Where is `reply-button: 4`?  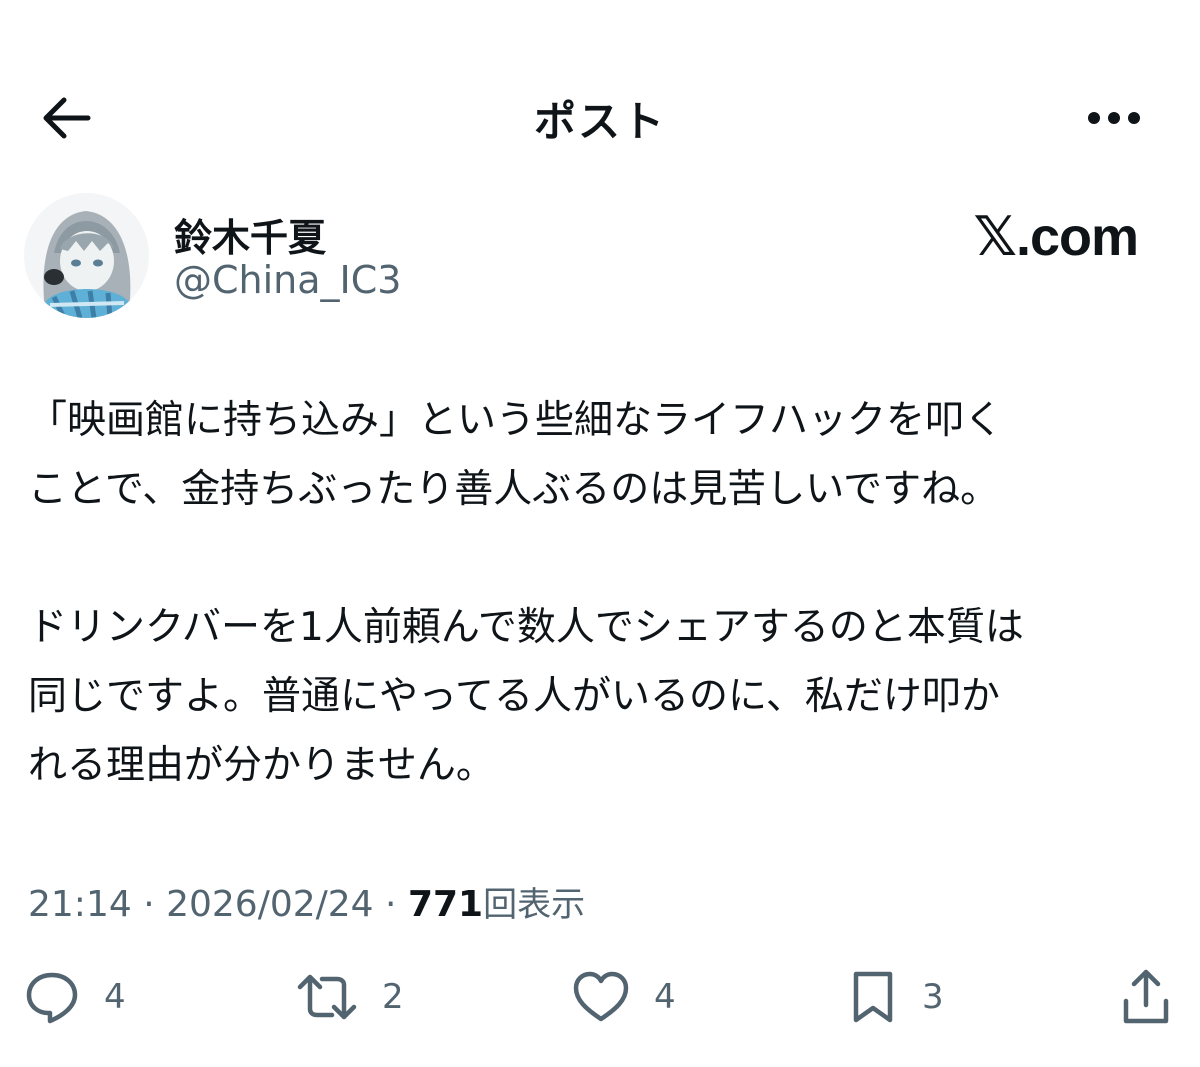 reply-button: 4 is located at coordinates (75, 997).